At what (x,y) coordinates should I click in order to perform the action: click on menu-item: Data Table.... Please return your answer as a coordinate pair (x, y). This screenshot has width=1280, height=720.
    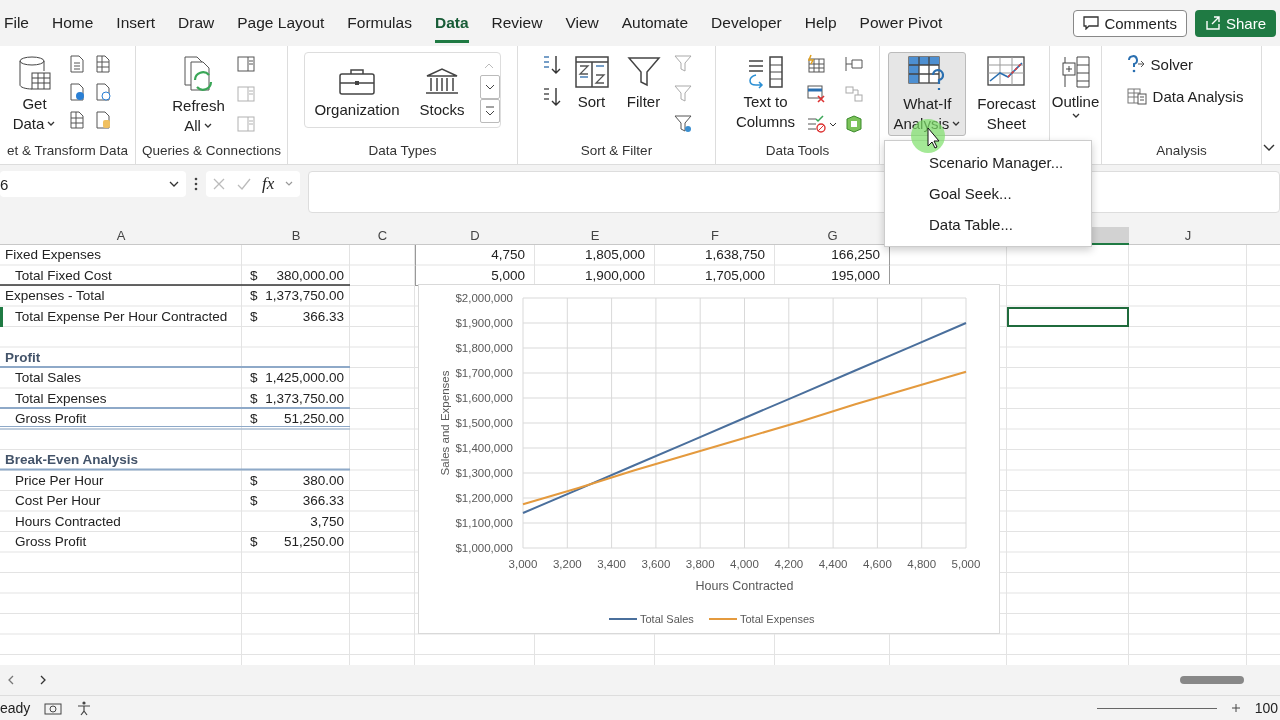
    Looking at the image, I should click on (988, 224).